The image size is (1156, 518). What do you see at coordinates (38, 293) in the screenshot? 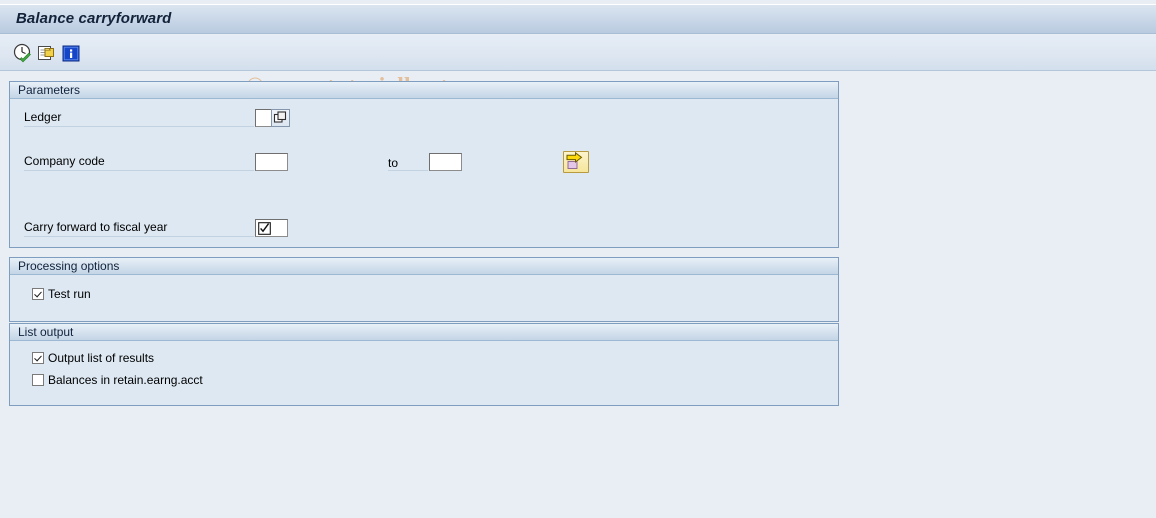
I see `checkbox-test-run-box` at bounding box center [38, 293].